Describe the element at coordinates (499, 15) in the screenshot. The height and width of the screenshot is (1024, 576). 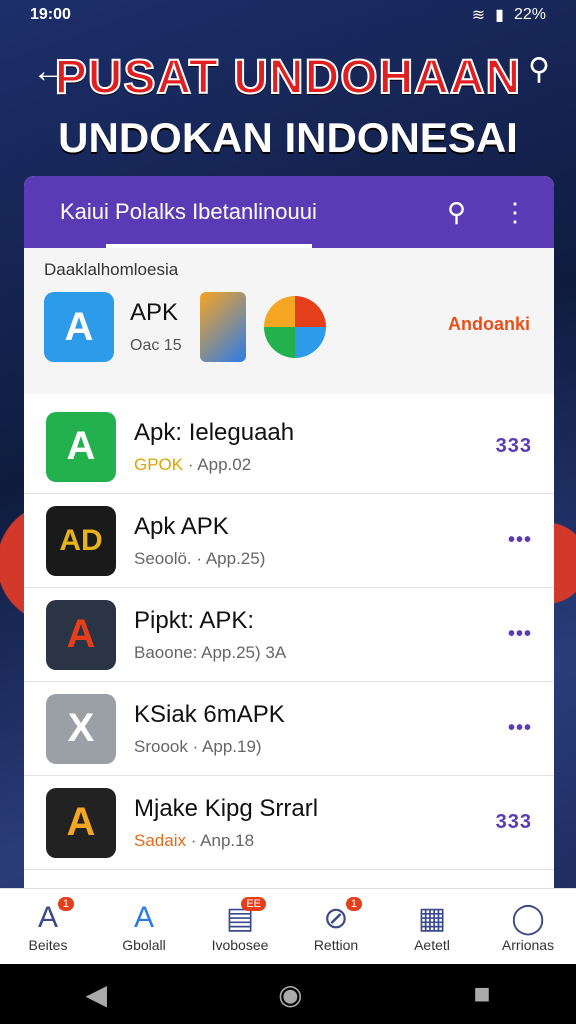
I see `signal-icon: ▮` at that location.